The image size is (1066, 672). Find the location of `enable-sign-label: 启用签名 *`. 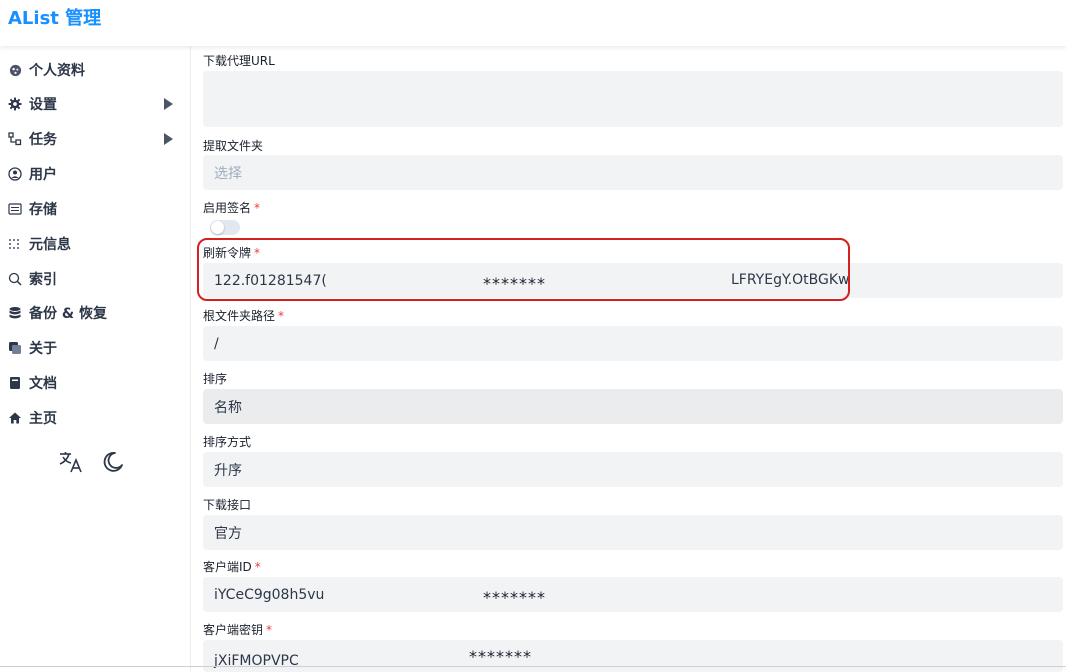

enable-sign-label: 启用签名 * is located at coordinates (232, 208).